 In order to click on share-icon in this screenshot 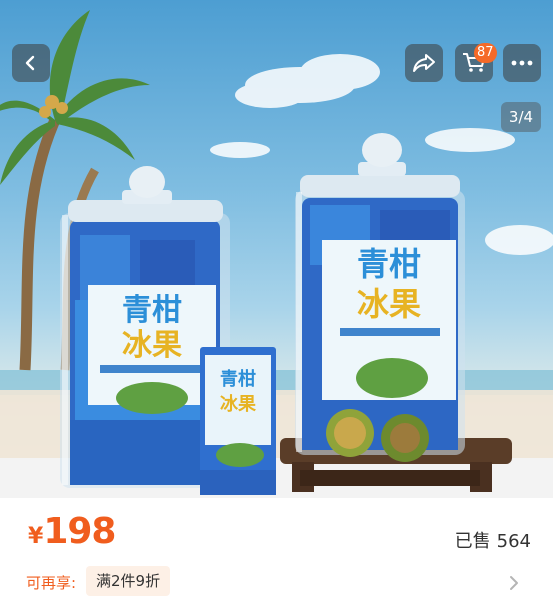, I will do `click(424, 63)`.